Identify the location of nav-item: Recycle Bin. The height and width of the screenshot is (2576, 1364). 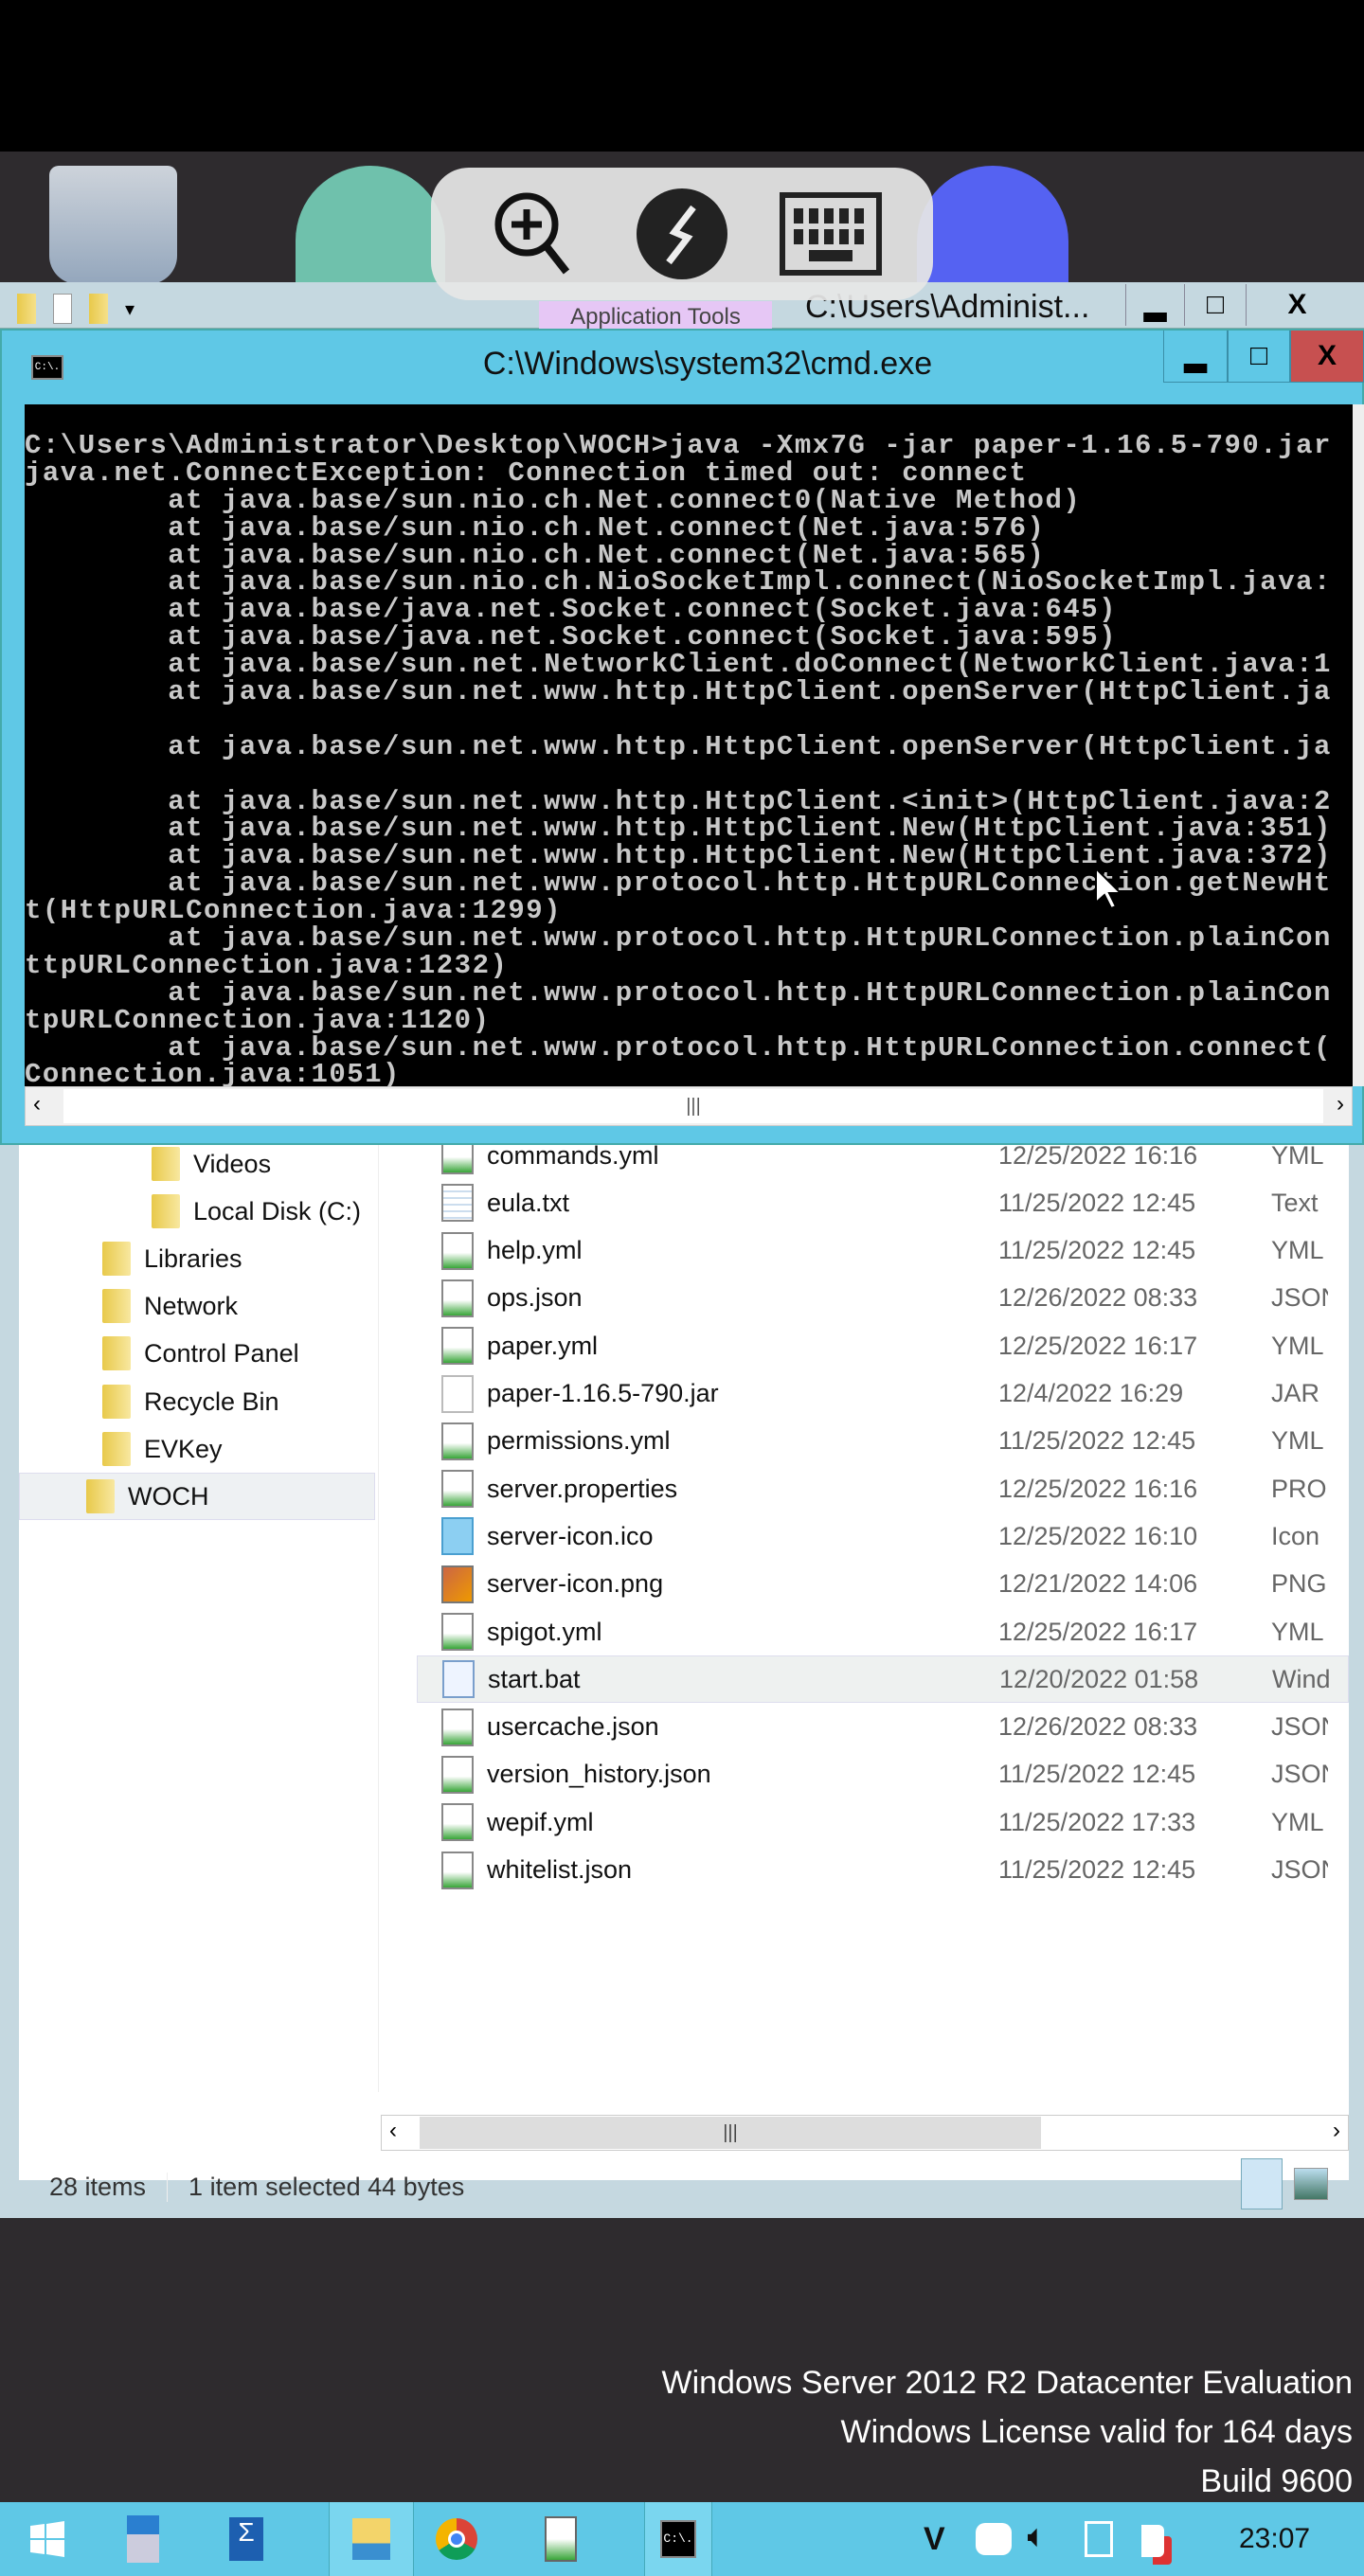
(190, 1401).